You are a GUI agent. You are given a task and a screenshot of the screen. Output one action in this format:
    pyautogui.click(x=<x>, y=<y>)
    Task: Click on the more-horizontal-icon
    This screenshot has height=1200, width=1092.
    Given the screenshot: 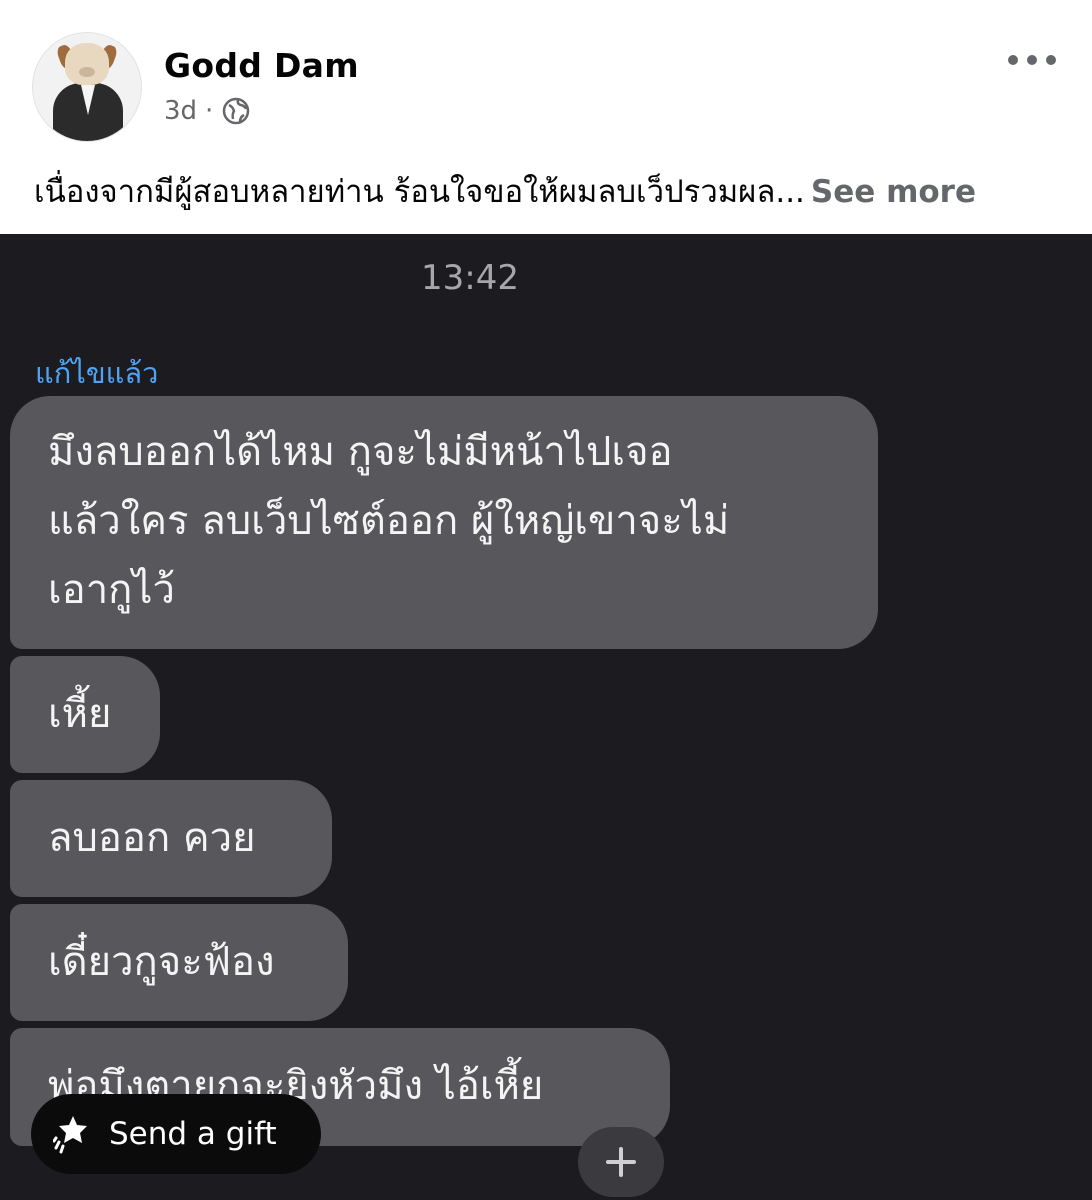 What is the action you would take?
    pyautogui.click(x=1032, y=60)
    